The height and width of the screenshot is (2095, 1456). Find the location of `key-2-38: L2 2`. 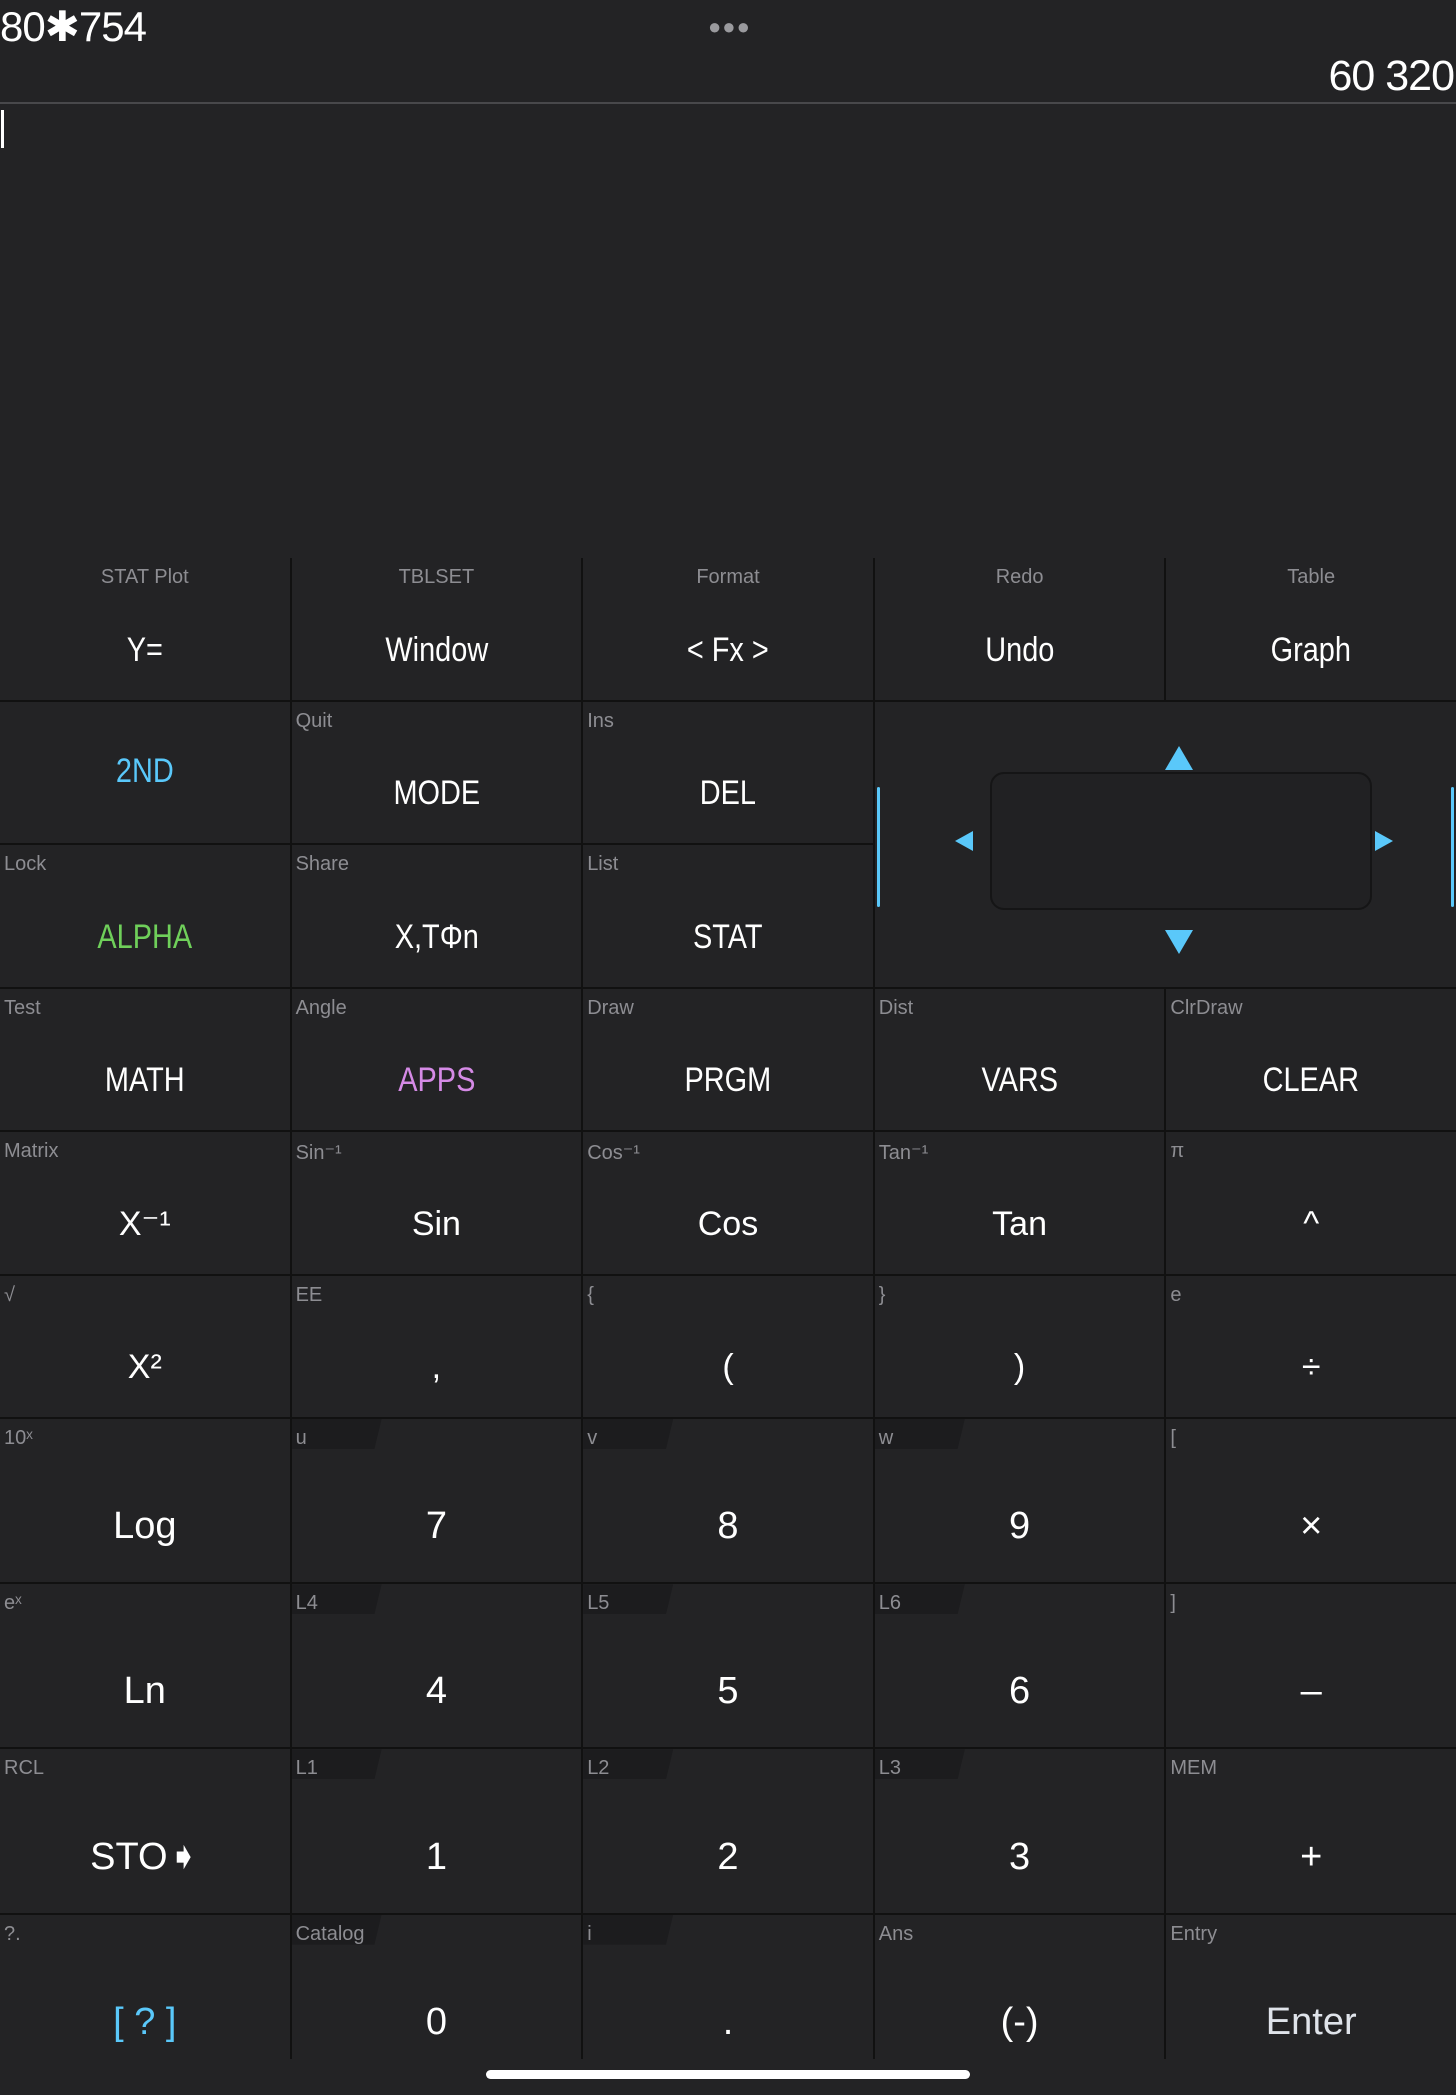

key-2-38: L2 2 is located at coordinates (728, 1831).